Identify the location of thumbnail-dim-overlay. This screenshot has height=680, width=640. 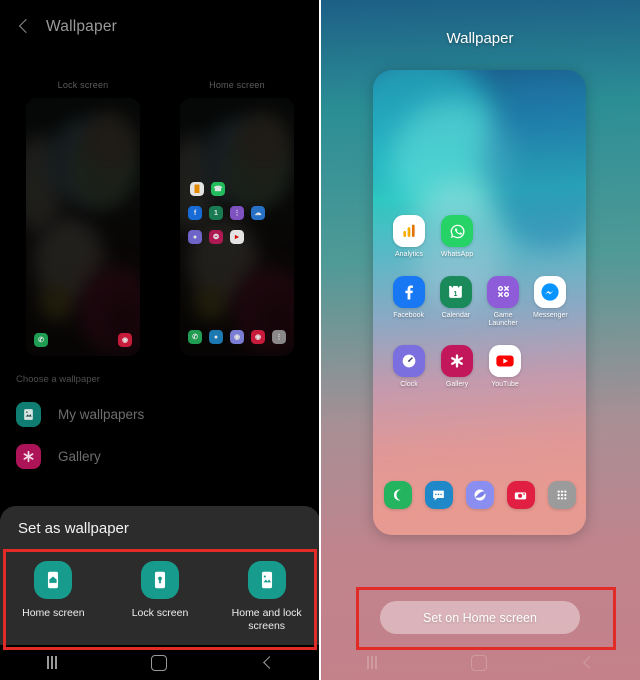
(83, 227).